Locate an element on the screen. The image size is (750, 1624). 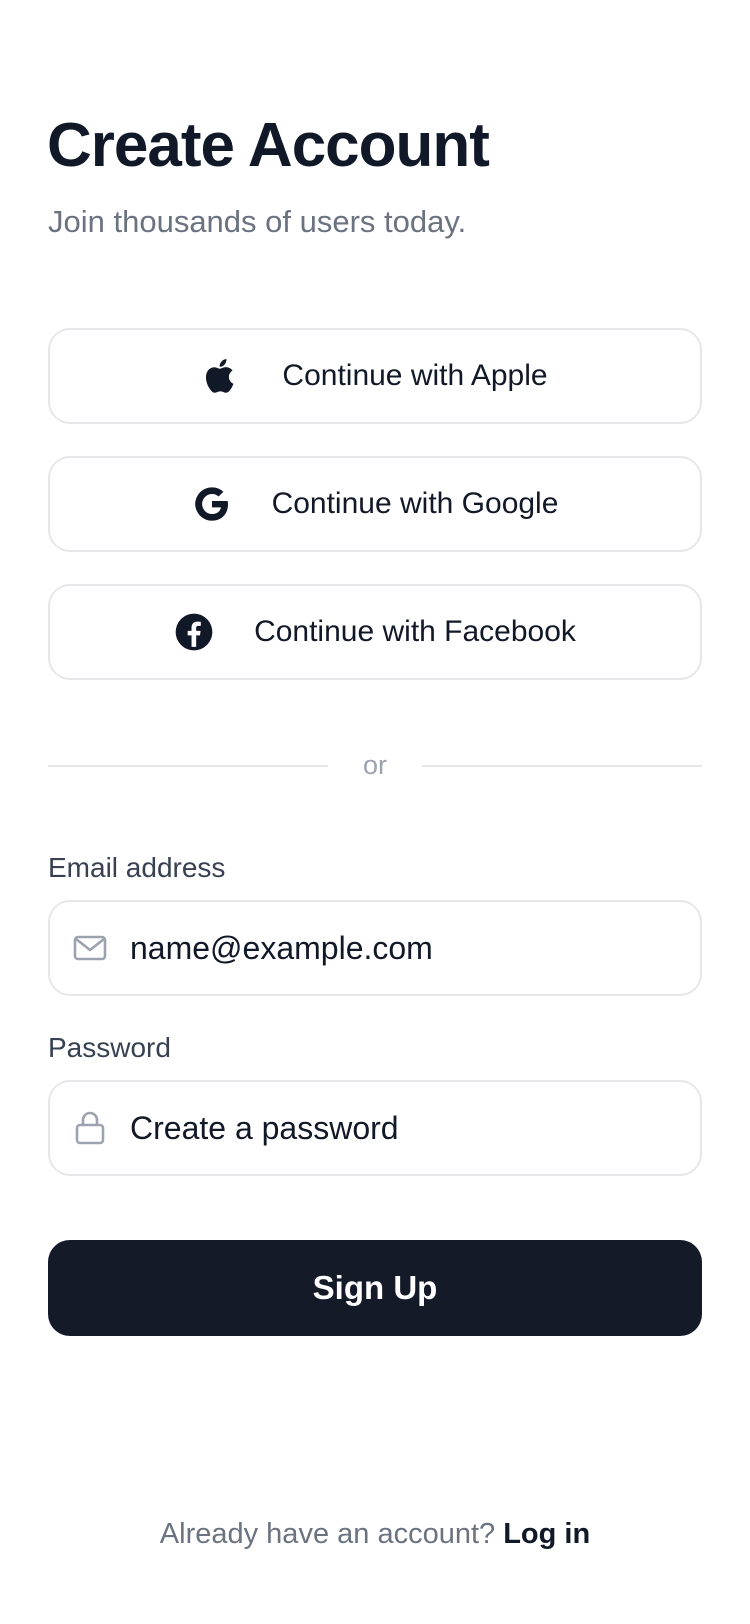
page-subtitle: Join thousands of users today. is located at coordinates (257, 221).